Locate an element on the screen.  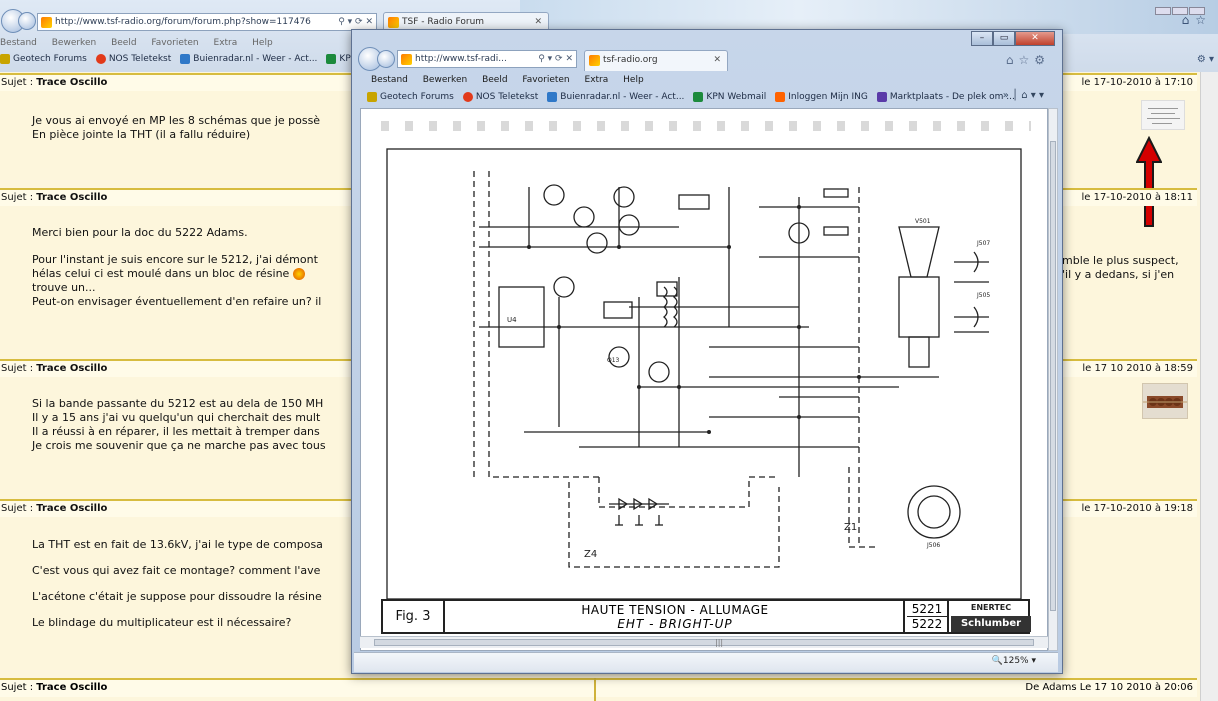
scan-artifact is located at coordinates (706, 126).